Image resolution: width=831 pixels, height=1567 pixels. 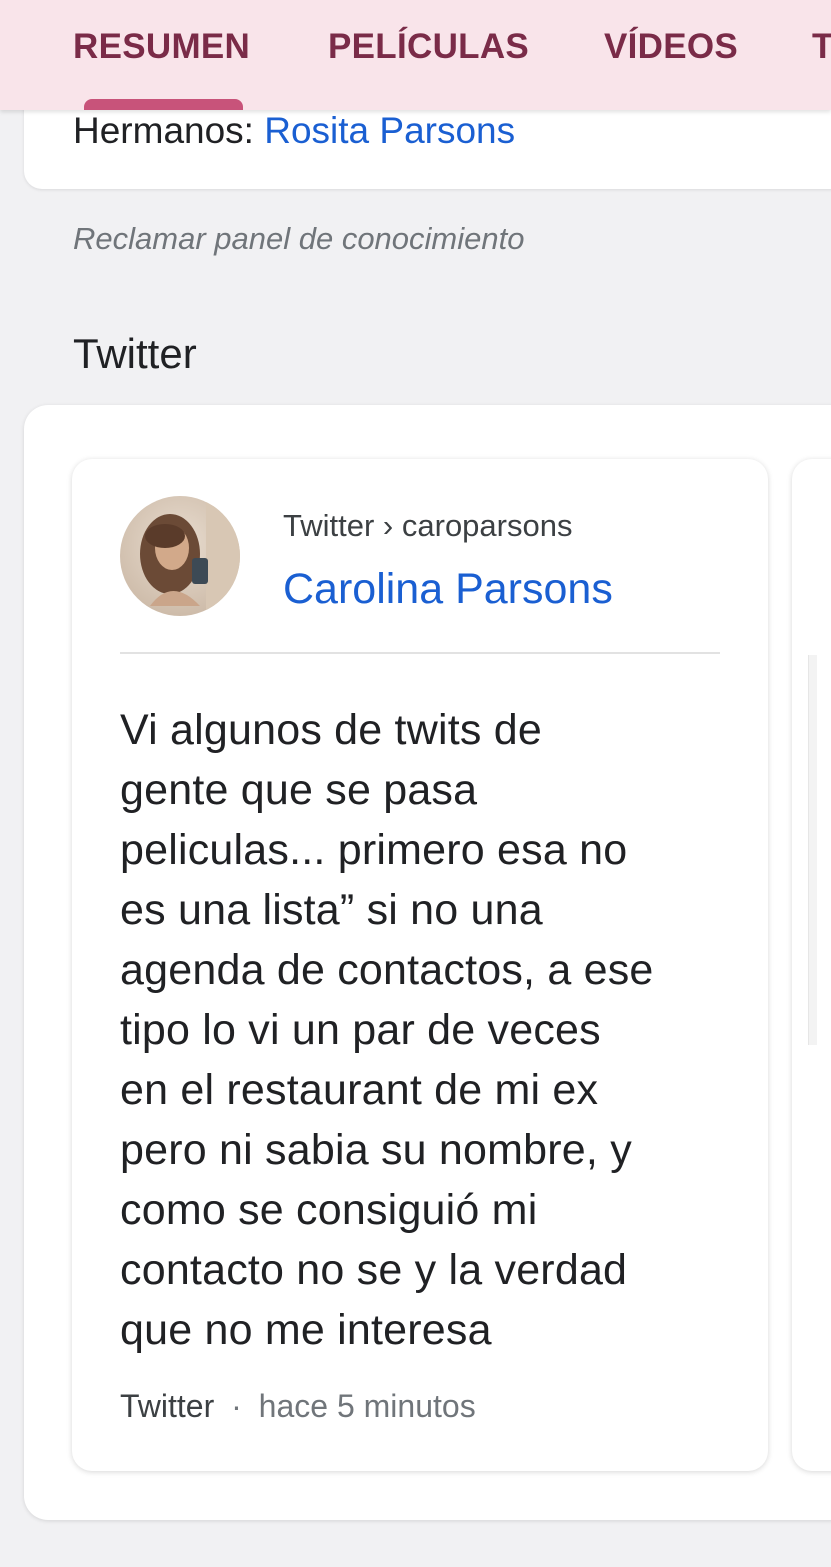 I want to click on tab-videos: VÍDEOS, so click(x=671, y=47).